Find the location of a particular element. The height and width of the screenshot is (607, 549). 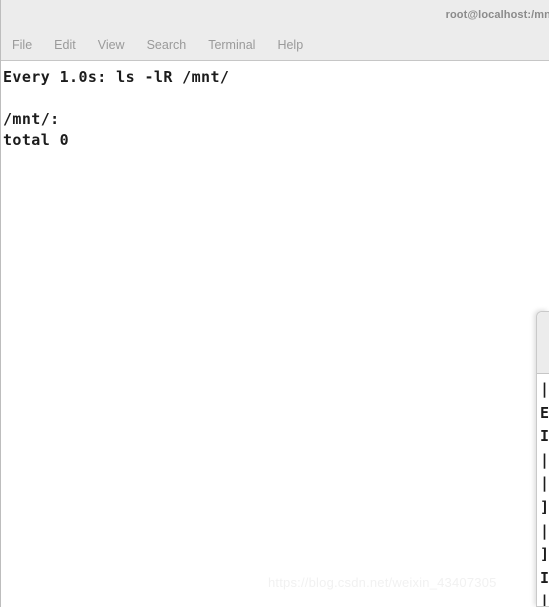

terminal-line: /mnt/: is located at coordinates (31, 119).